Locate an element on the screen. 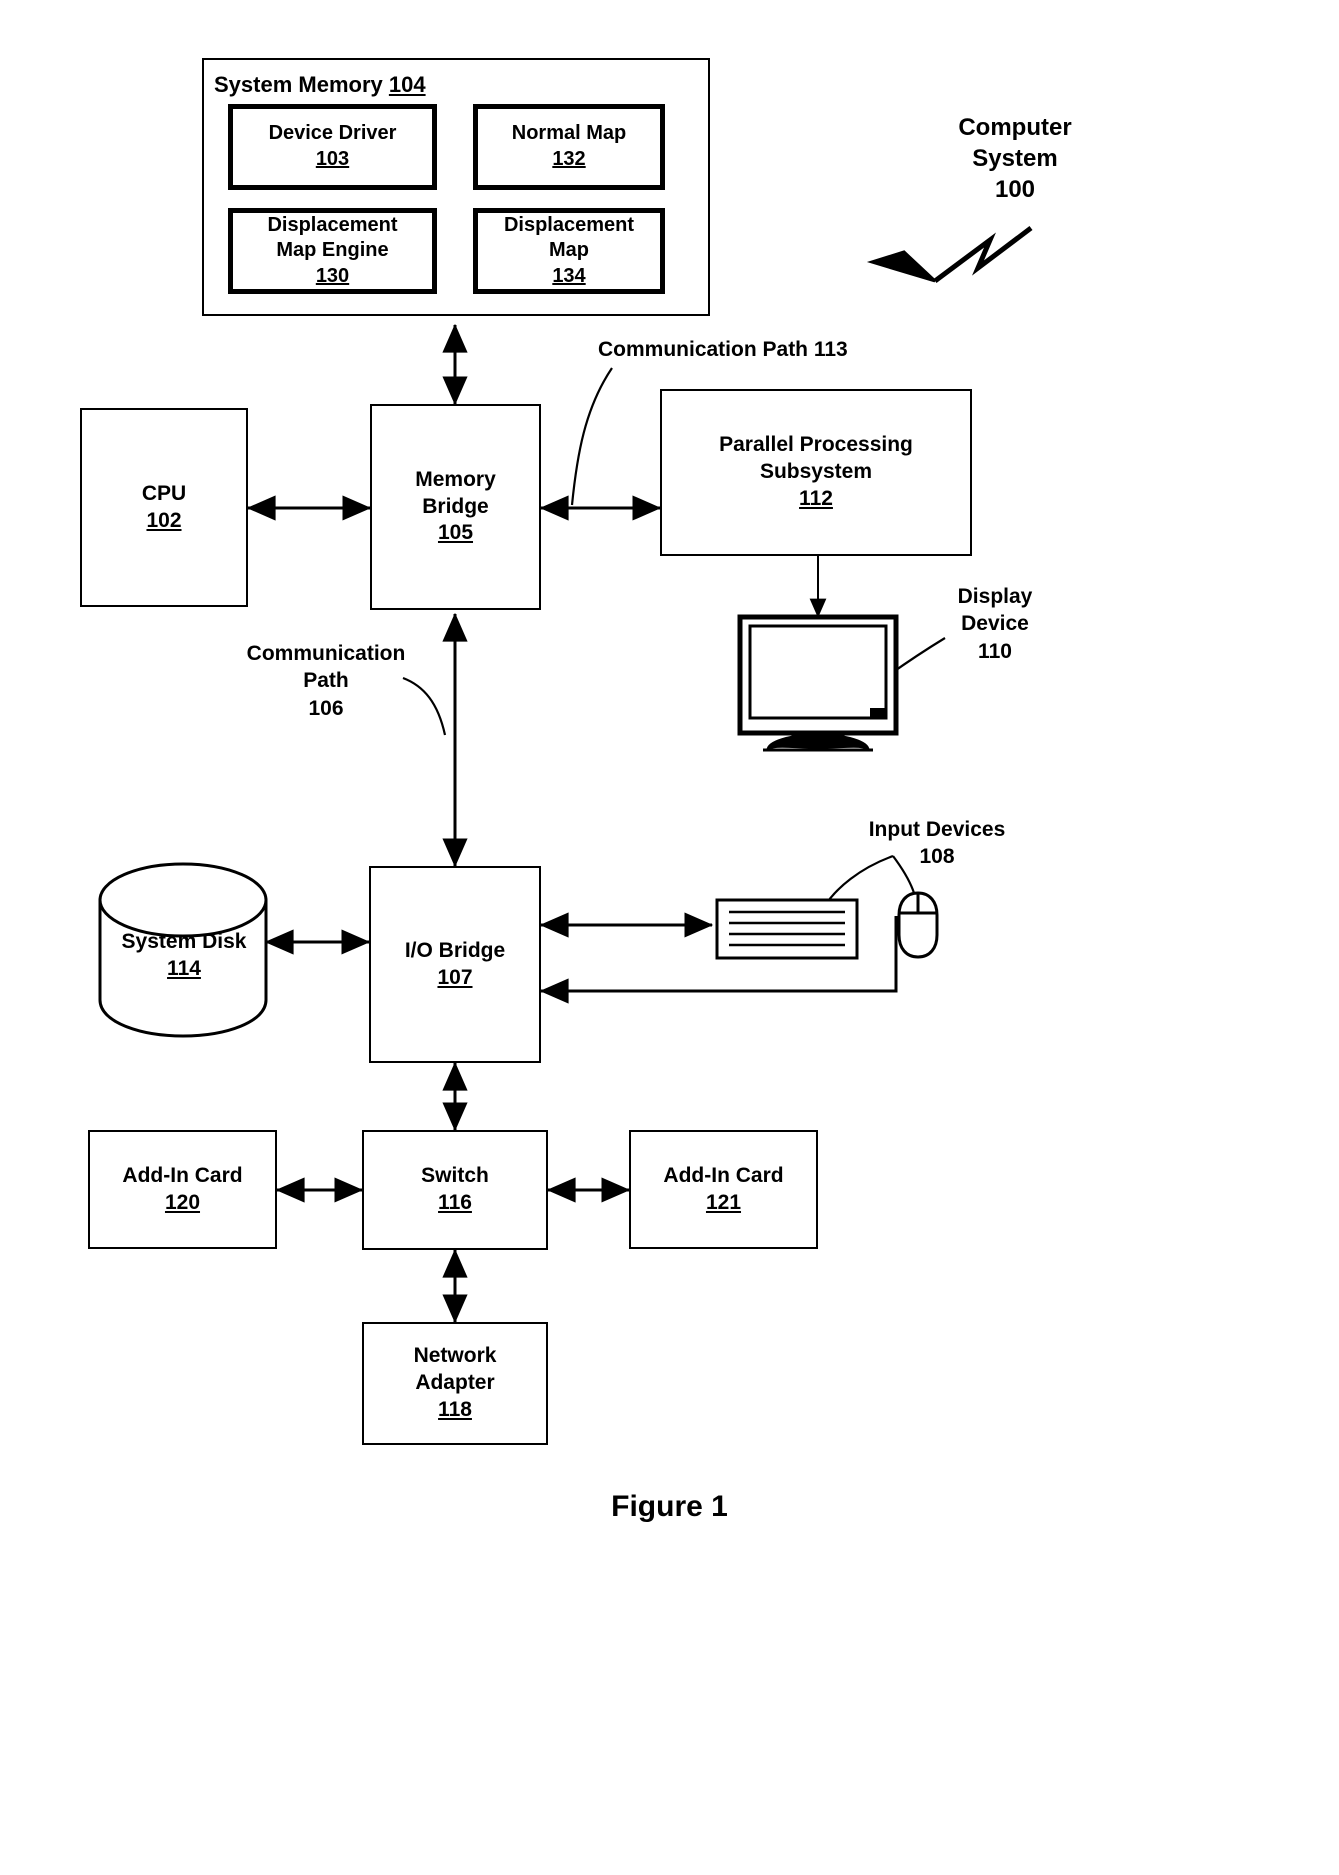 The image size is (1339, 1875). block-add-in-card-120: Add-In Card 120 is located at coordinates (182, 1189).